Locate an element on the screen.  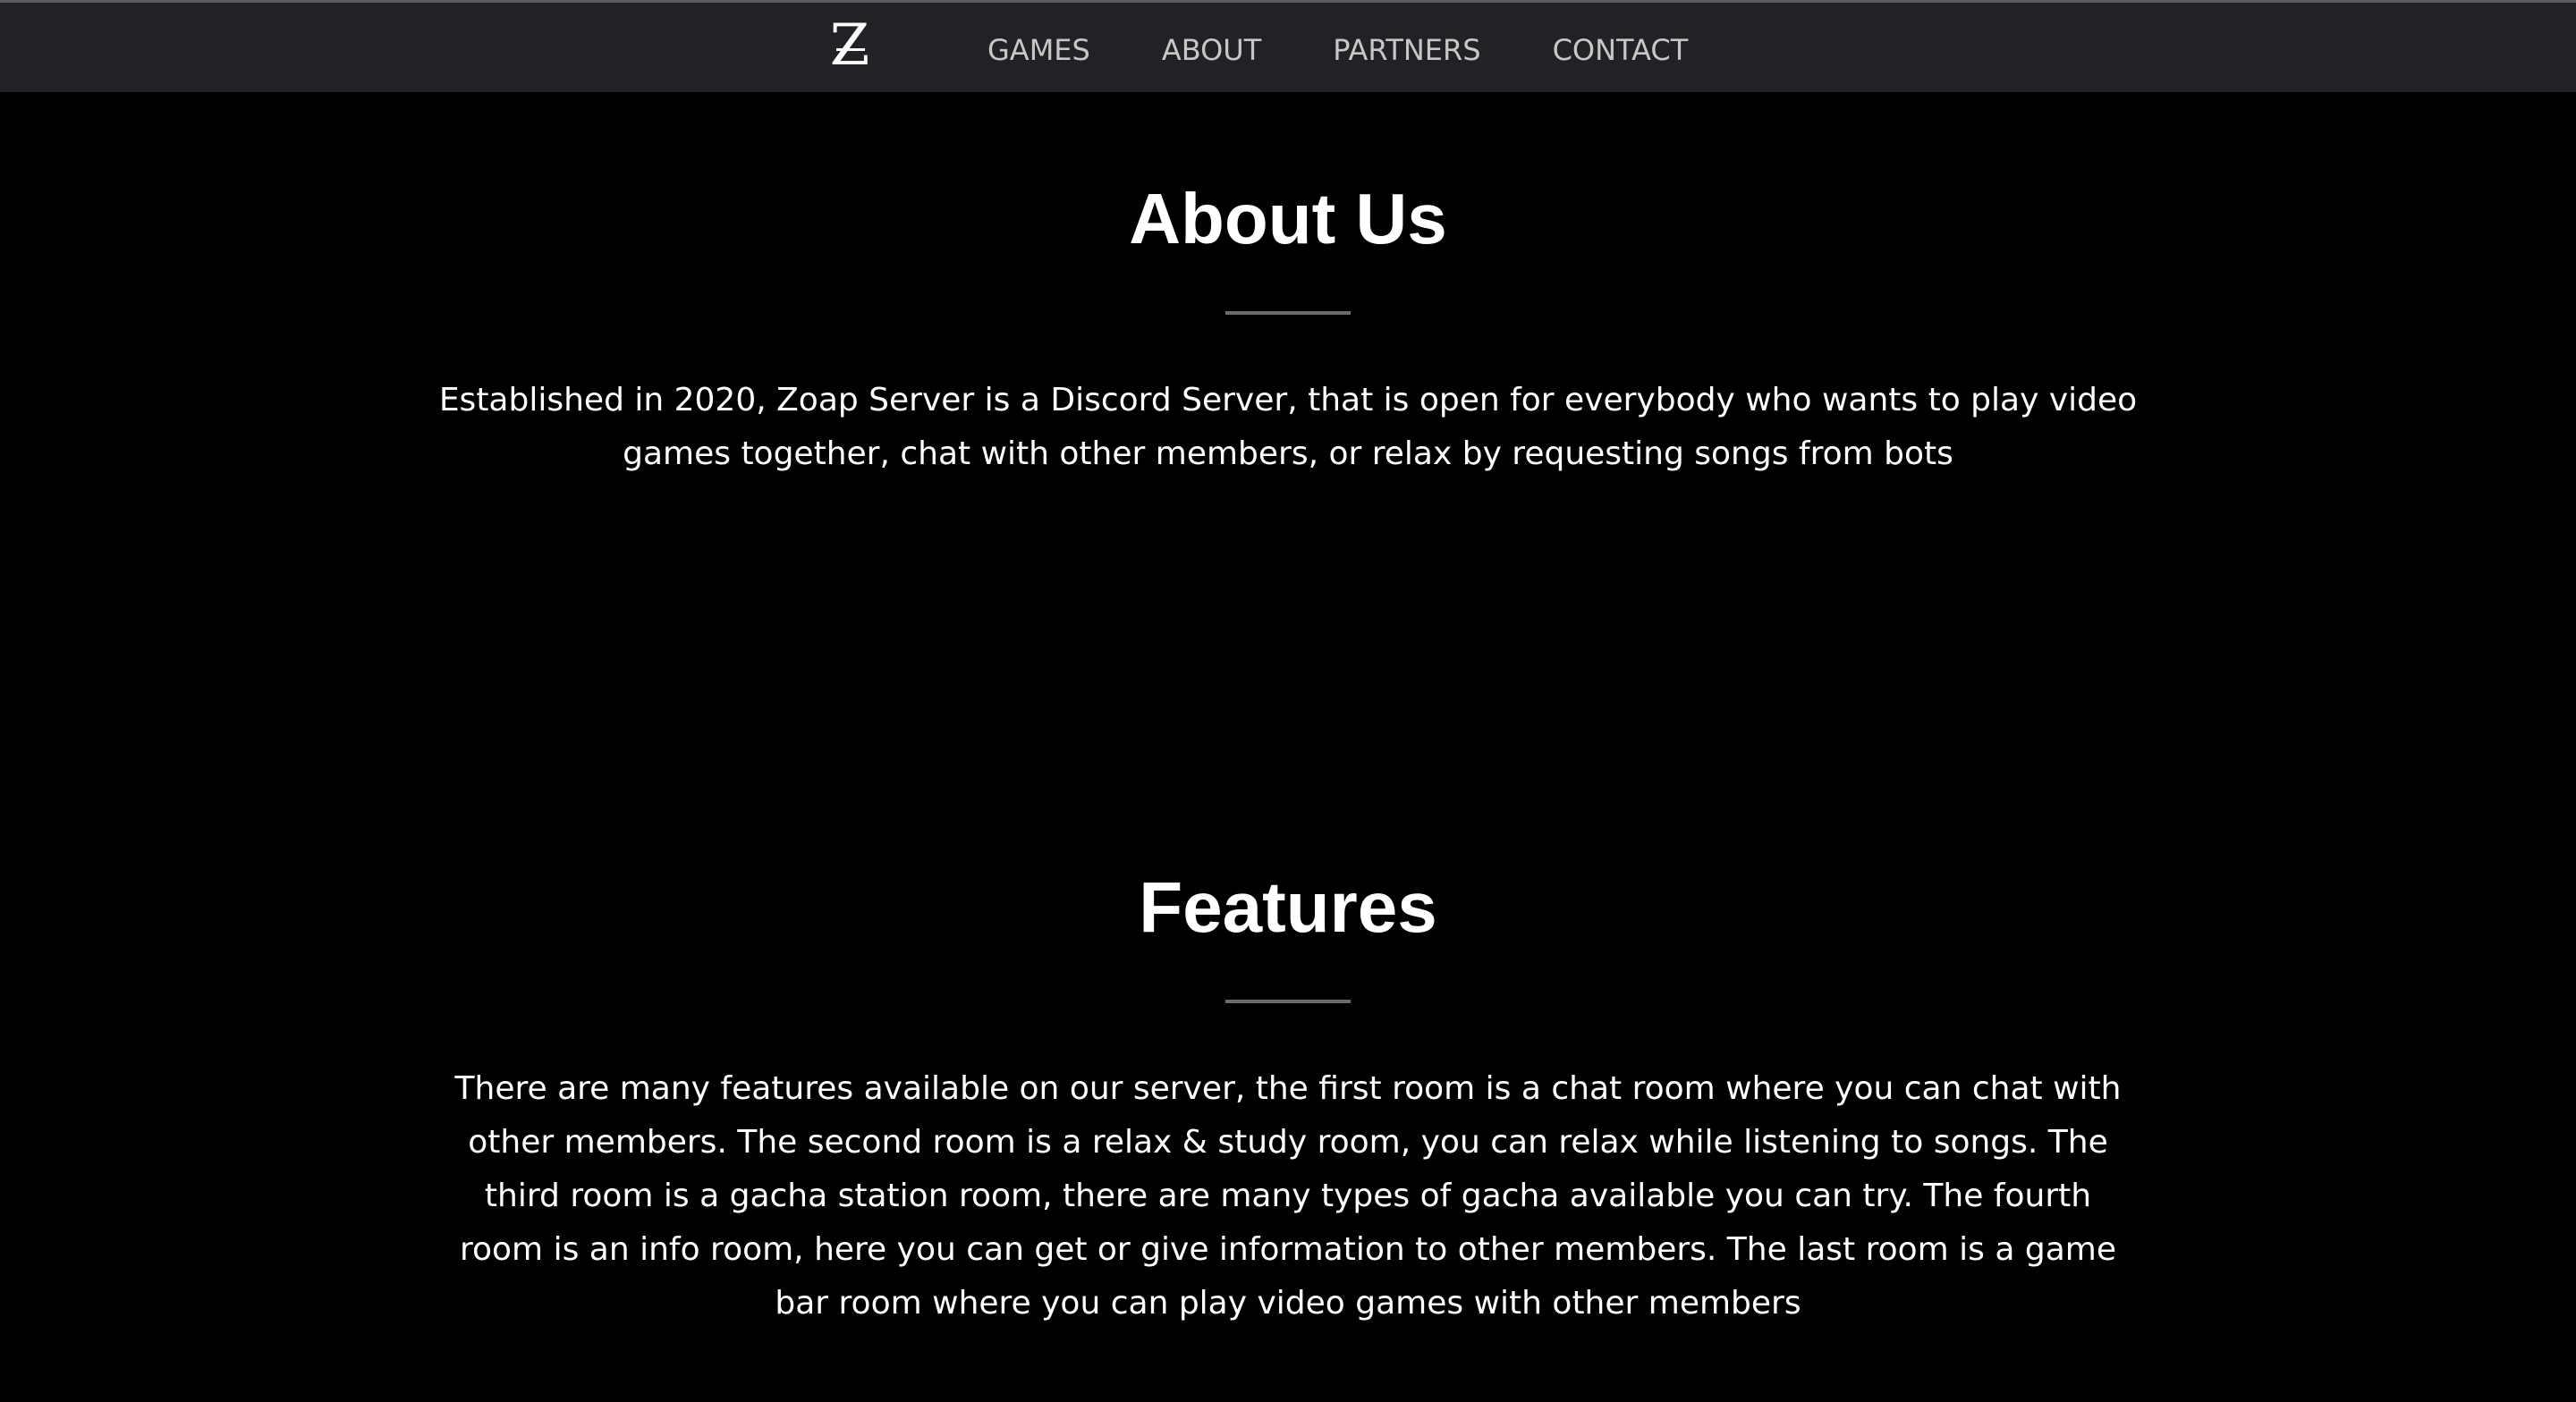
features-divider is located at coordinates (1288, 1002).